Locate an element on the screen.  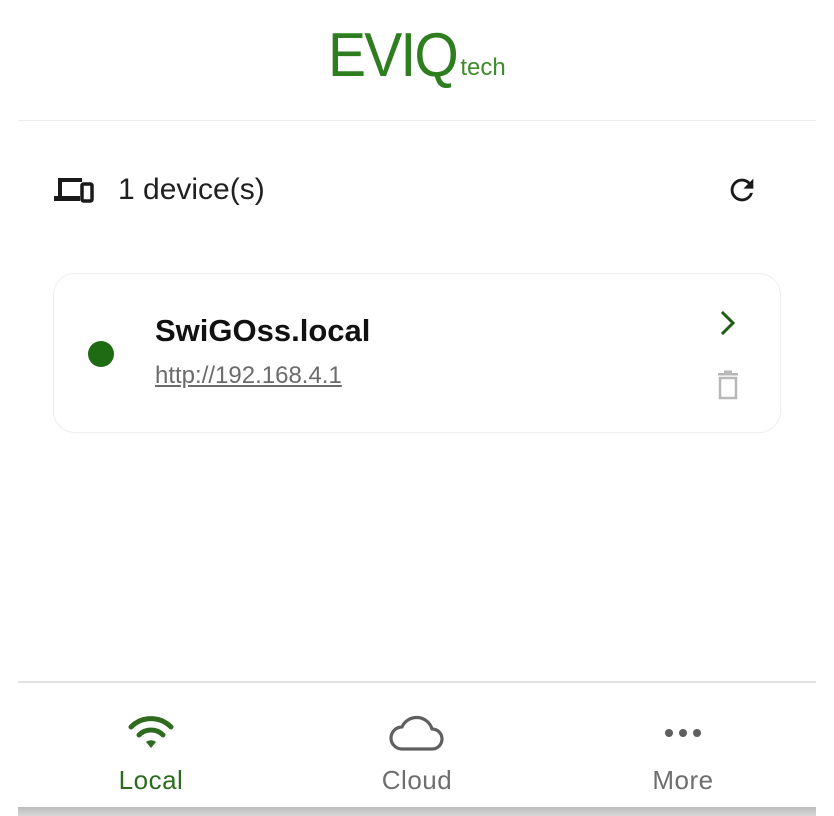
device-status-dot is located at coordinates (101, 354).